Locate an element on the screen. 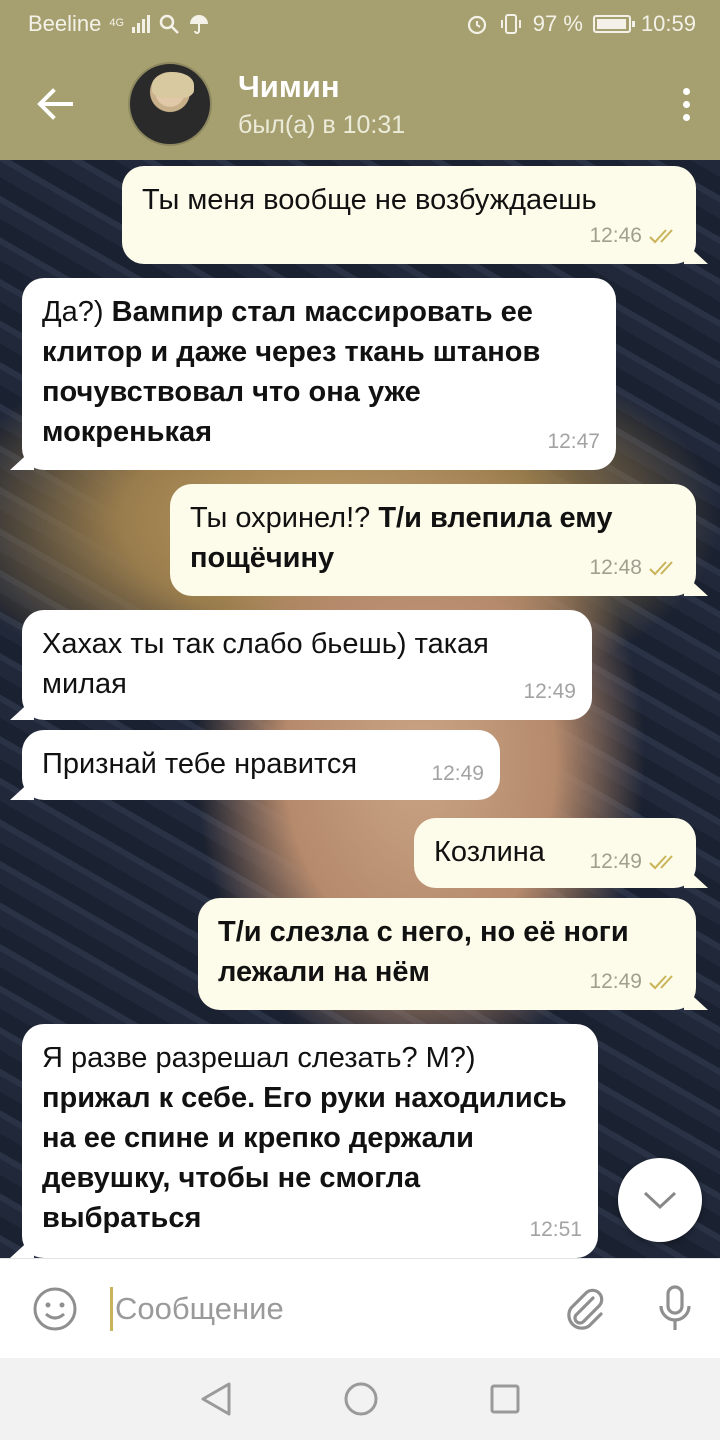 The image size is (720, 1440). vibrate-icon is located at coordinates (510, 24).